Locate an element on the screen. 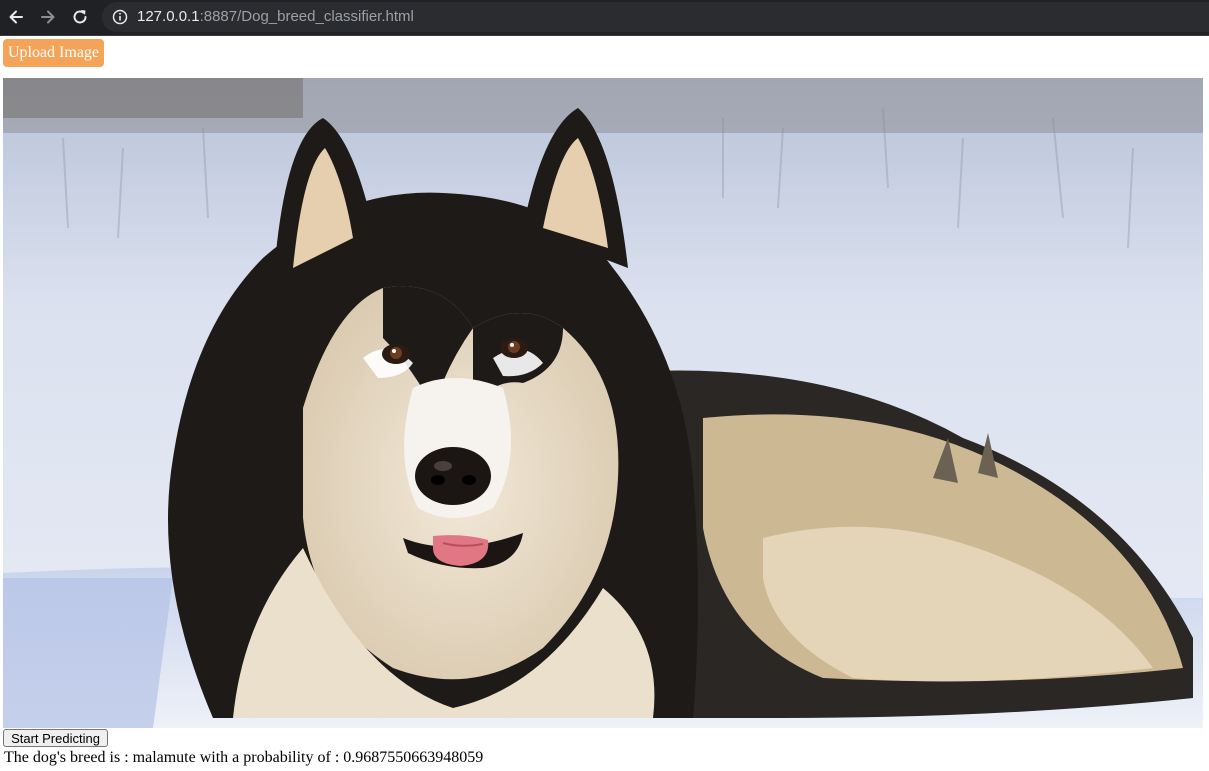 The width and height of the screenshot is (1209, 771). back-arrow-icon is located at coordinates (16, 17).